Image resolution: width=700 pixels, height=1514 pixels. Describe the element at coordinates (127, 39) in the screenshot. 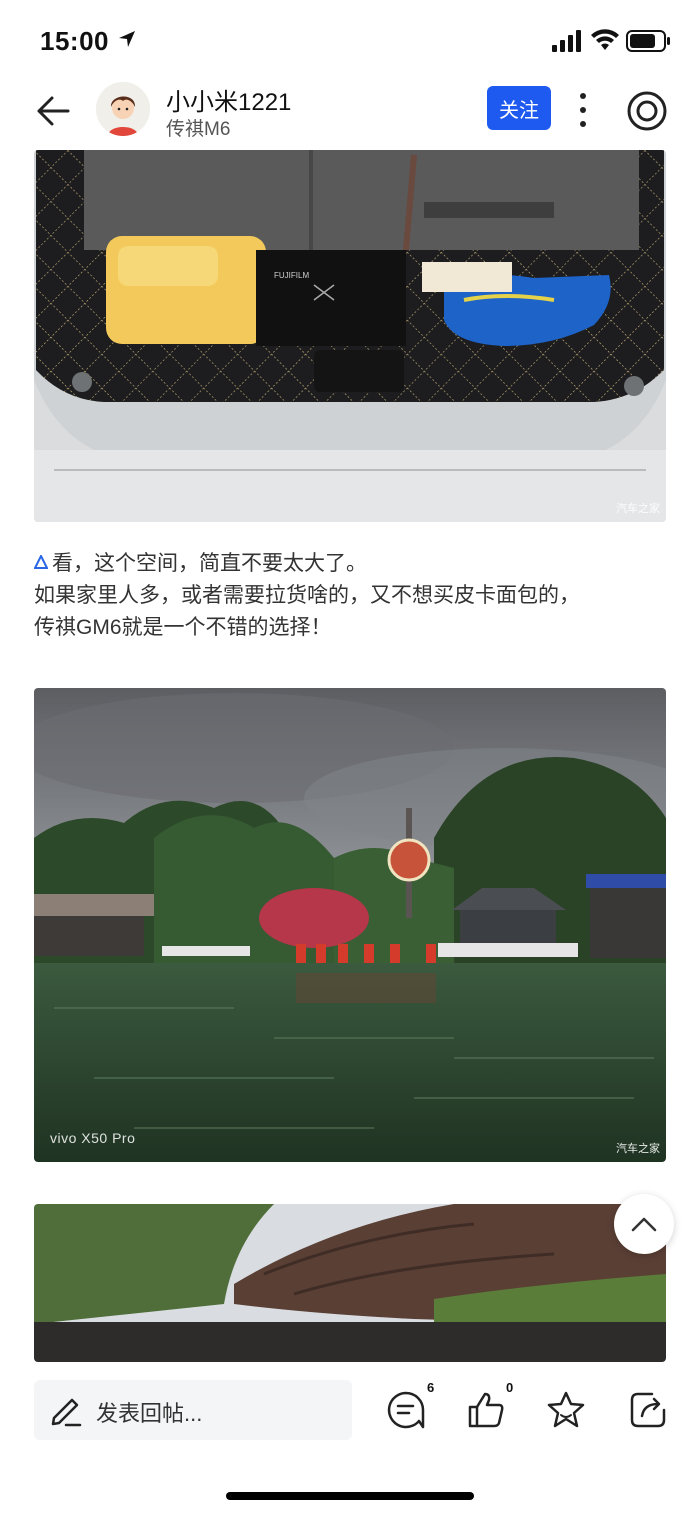

I see `location-arrow-icon` at that location.